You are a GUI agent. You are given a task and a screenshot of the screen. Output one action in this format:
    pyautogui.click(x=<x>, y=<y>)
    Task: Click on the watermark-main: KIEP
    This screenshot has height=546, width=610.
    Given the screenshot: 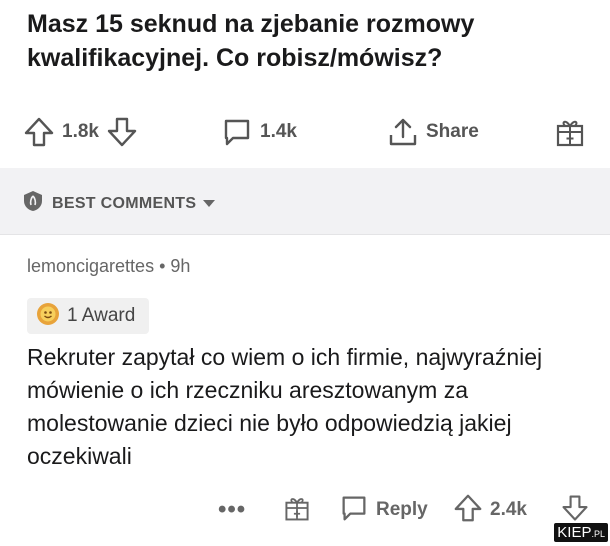 What is the action you would take?
    pyautogui.click(x=574, y=532)
    